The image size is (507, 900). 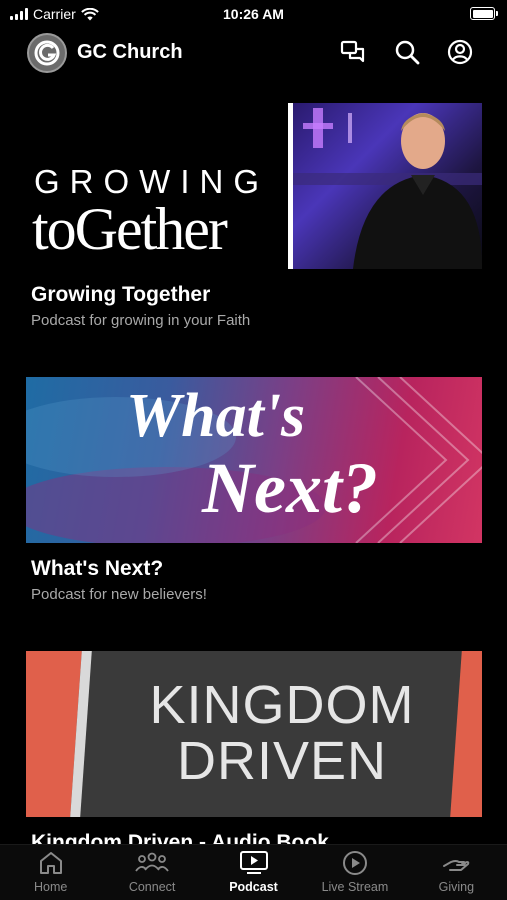 I want to click on podcast-title: What's Next?, so click(x=256, y=569).